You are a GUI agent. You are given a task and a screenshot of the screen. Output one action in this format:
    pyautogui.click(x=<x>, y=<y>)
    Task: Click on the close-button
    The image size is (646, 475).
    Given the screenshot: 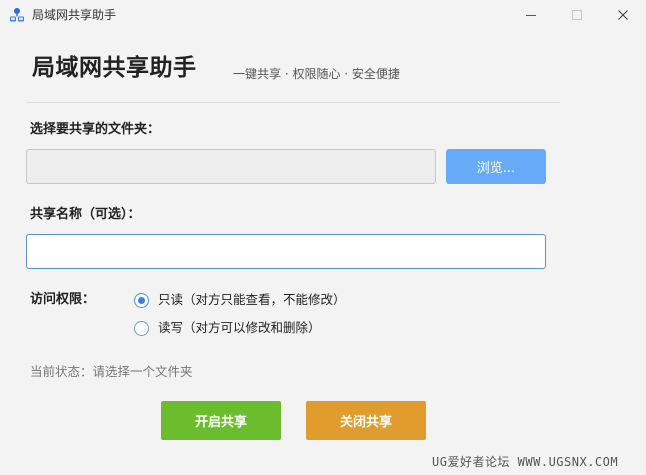 What is the action you would take?
    pyautogui.click(x=623, y=15)
    